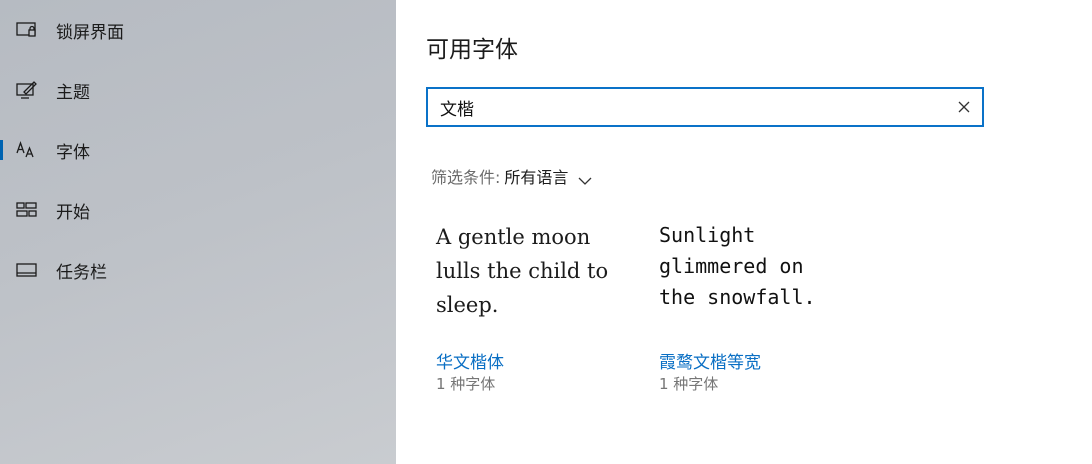 The width and height of the screenshot is (1092, 464). I want to click on search-box, so click(705, 107).